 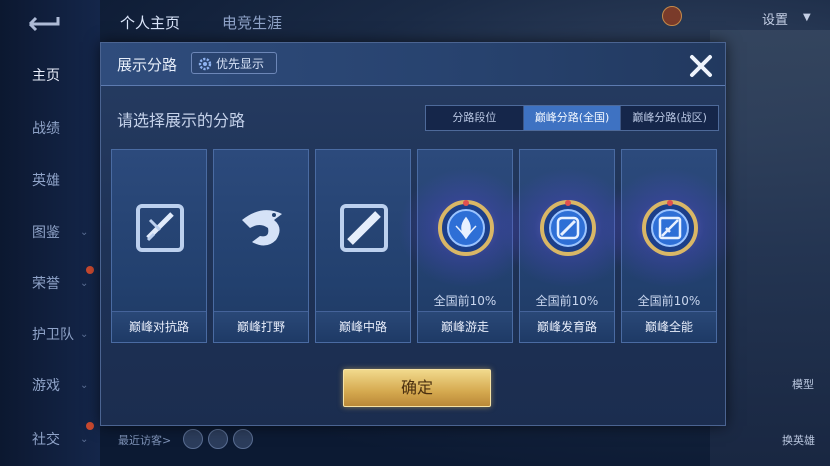 I want to click on tab-esports-career: 电竞生涯, so click(x=252, y=22).